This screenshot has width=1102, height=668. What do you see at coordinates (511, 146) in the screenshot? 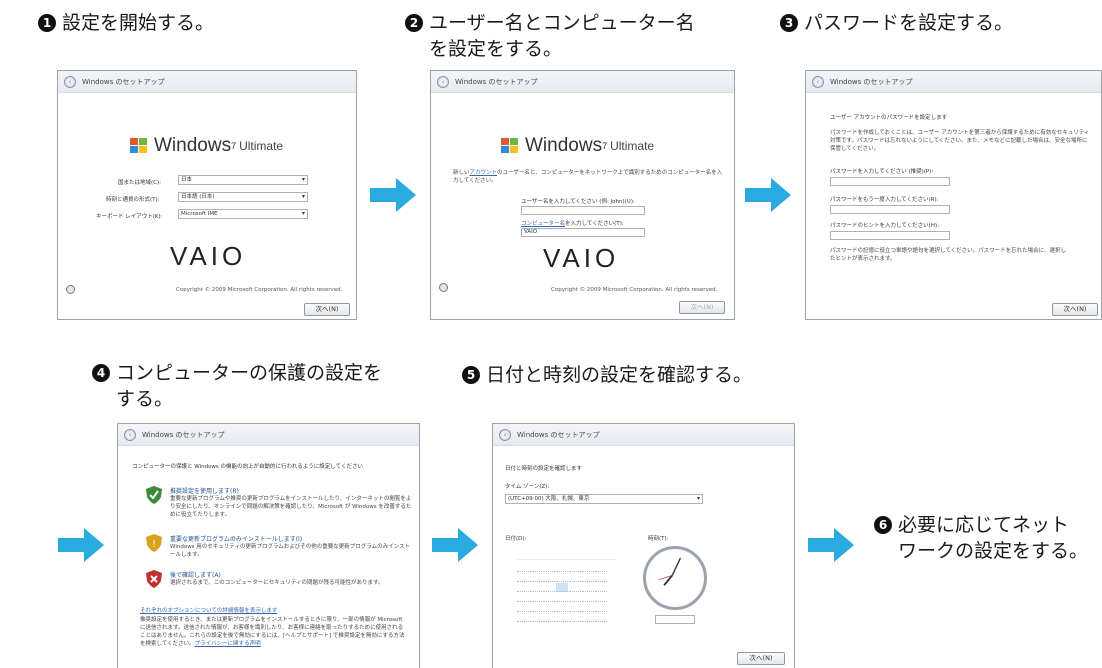
I see `windows-flag-icon` at bounding box center [511, 146].